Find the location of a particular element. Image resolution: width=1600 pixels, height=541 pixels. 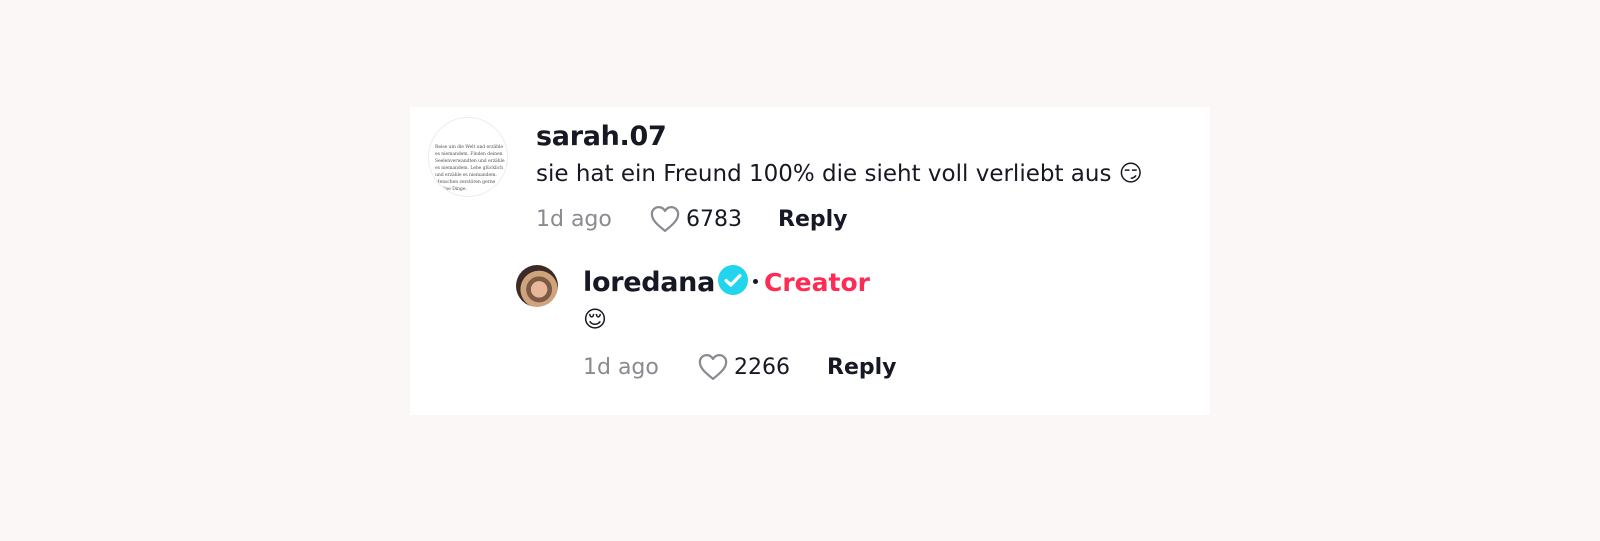

verified-badge-icon is located at coordinates (733, 280).